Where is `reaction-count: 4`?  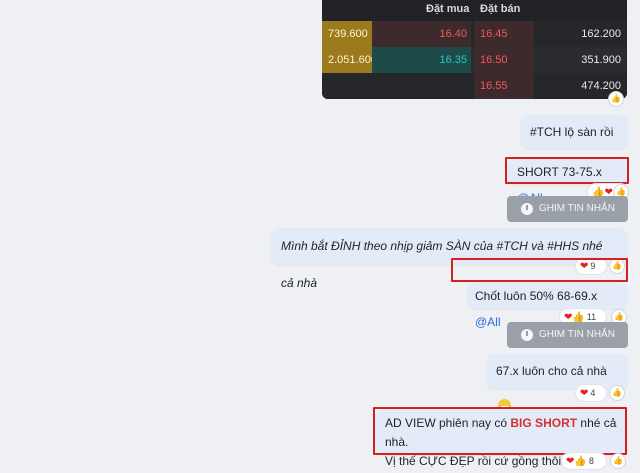
reaction-count: 4 is located at coordinates (593, 393).